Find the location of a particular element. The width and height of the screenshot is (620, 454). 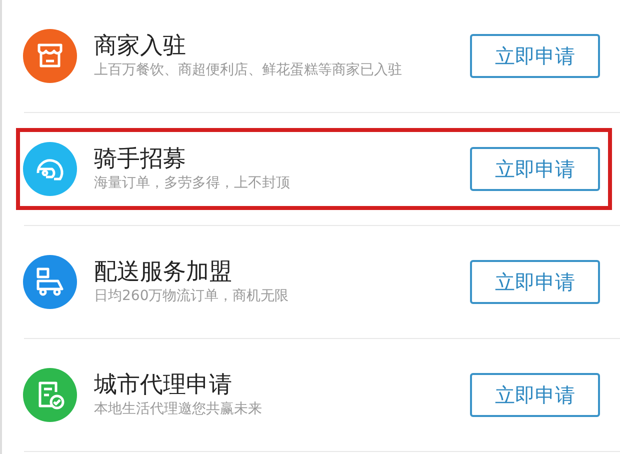

item-title: 配送服务加盟 is located at coordinates (163, 272).